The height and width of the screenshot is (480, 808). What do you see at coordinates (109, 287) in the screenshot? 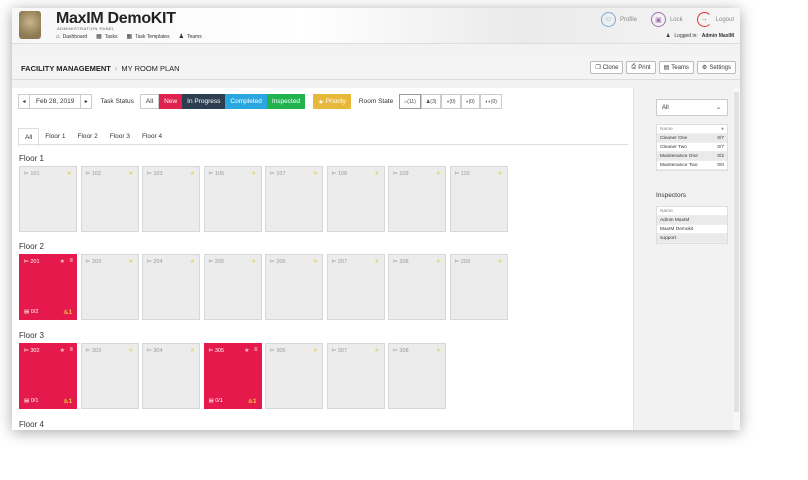
I see `room-card: ⊨ 203 ★` at bounding box center [109, 287].